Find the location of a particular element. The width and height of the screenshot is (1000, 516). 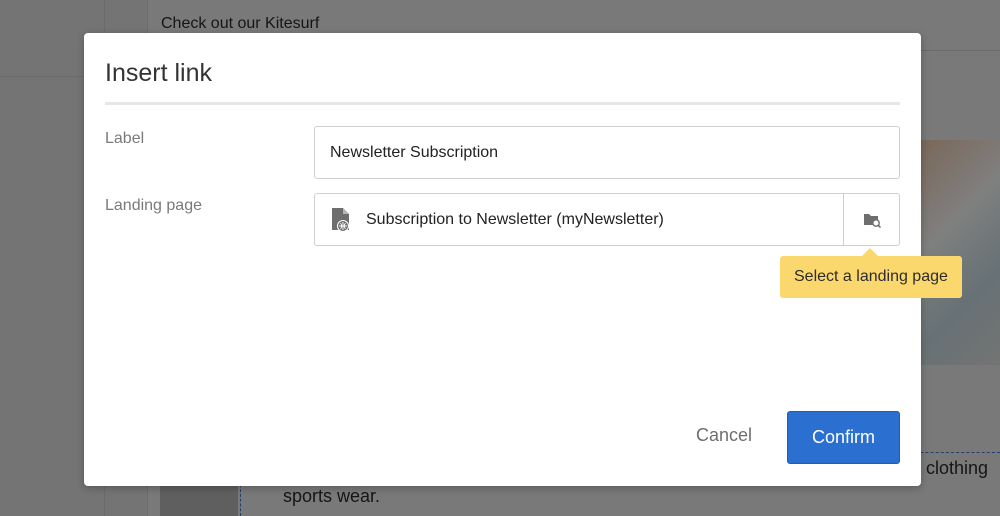

cancel-button: Cancel is located at coordinates (724, 435).